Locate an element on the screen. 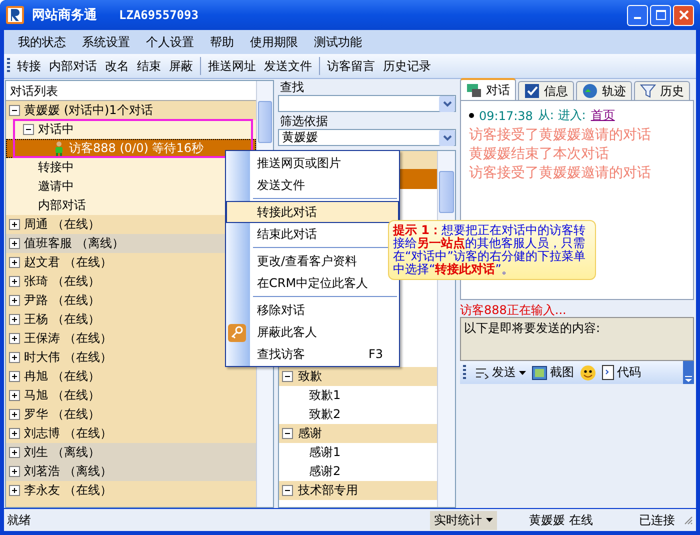 The image size is (700, 535). agent-status: 黄媛媛 在线 is located at coordinates (561, 520).